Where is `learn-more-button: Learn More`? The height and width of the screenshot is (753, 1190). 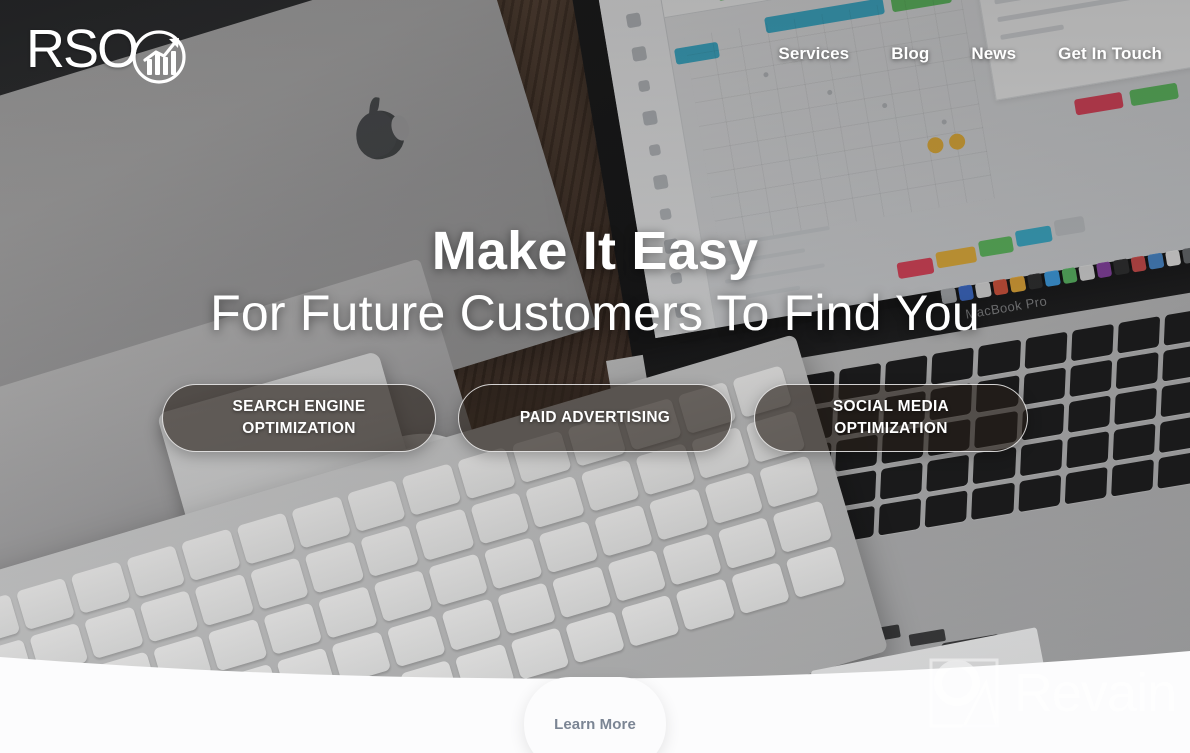 learn-more-button: Learn More is located at coordinates (595, 715).